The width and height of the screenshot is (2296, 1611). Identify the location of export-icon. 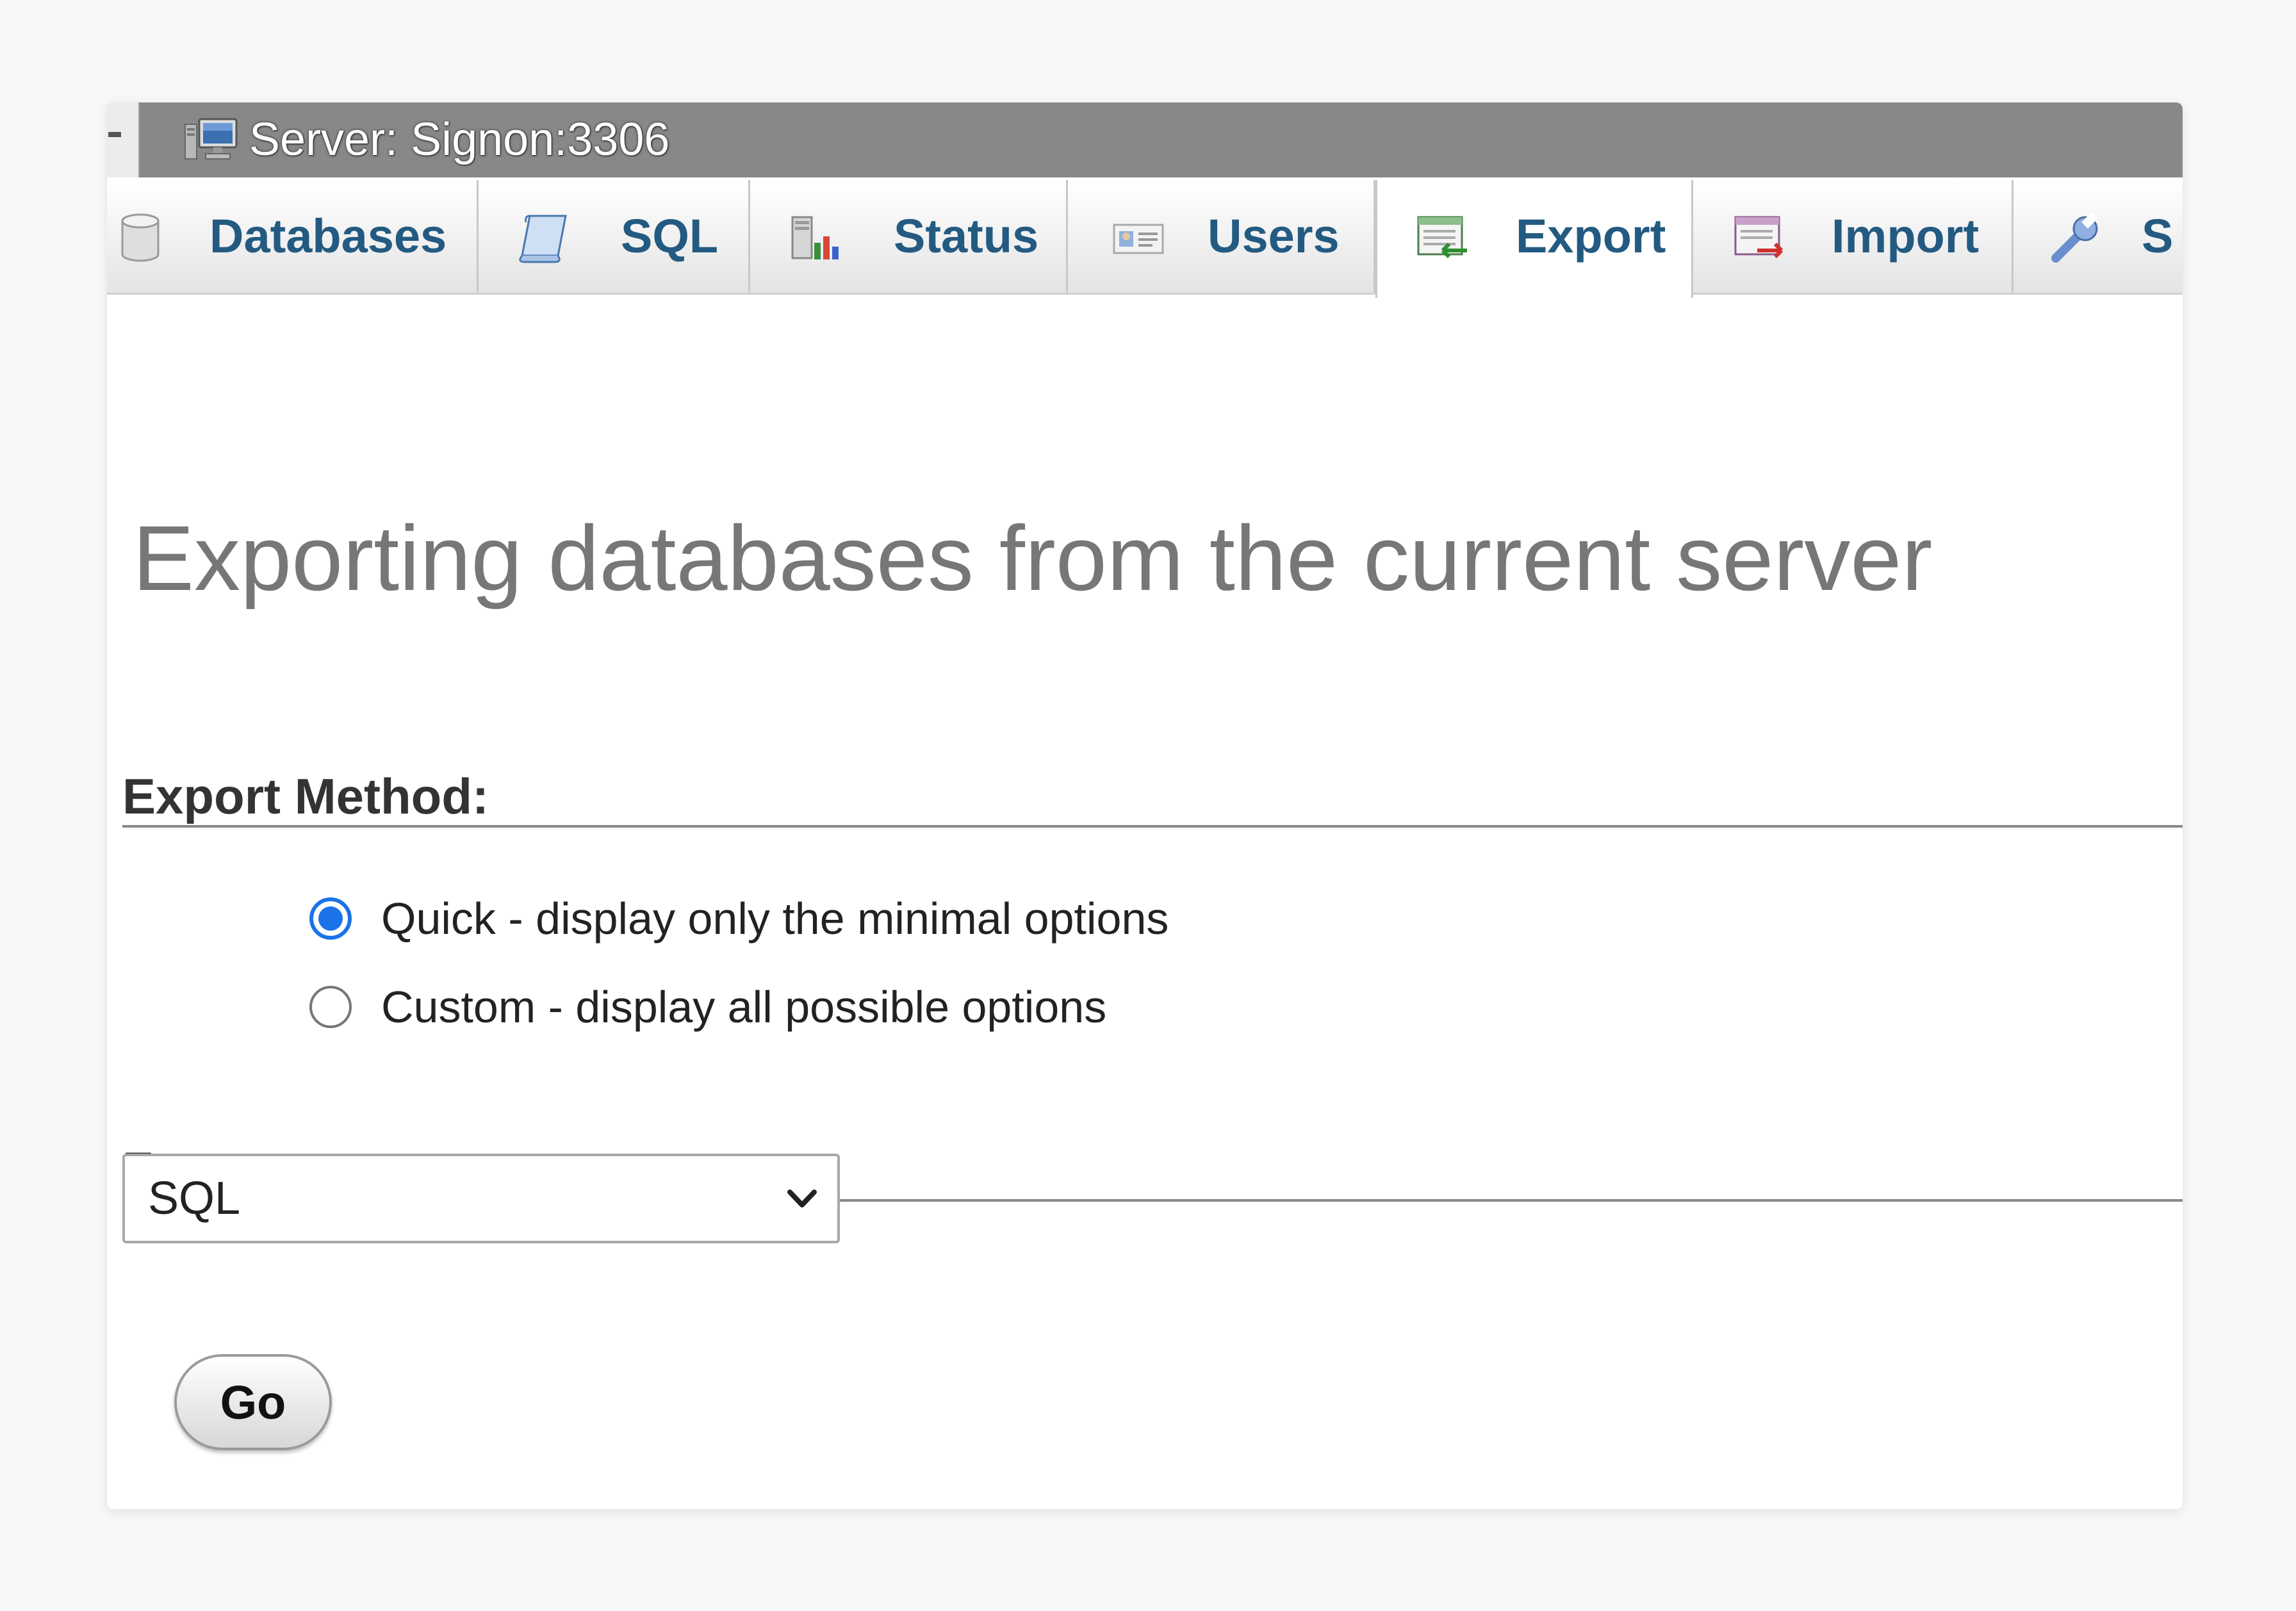
(1442, 237).